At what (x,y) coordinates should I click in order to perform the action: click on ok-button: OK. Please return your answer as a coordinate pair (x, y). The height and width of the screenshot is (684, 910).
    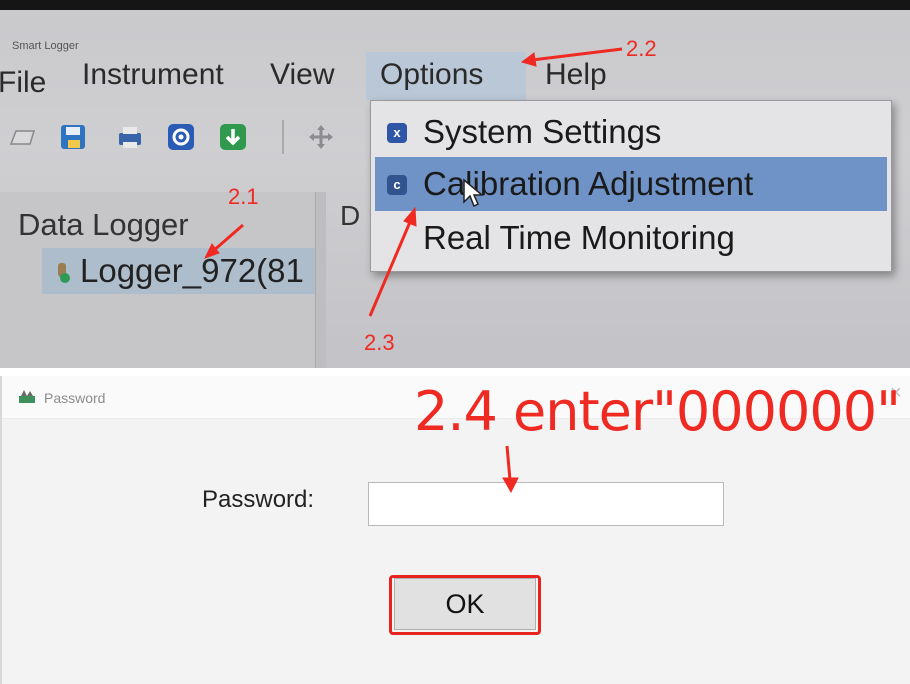
    Looking at the image, I should click on (465, 604).